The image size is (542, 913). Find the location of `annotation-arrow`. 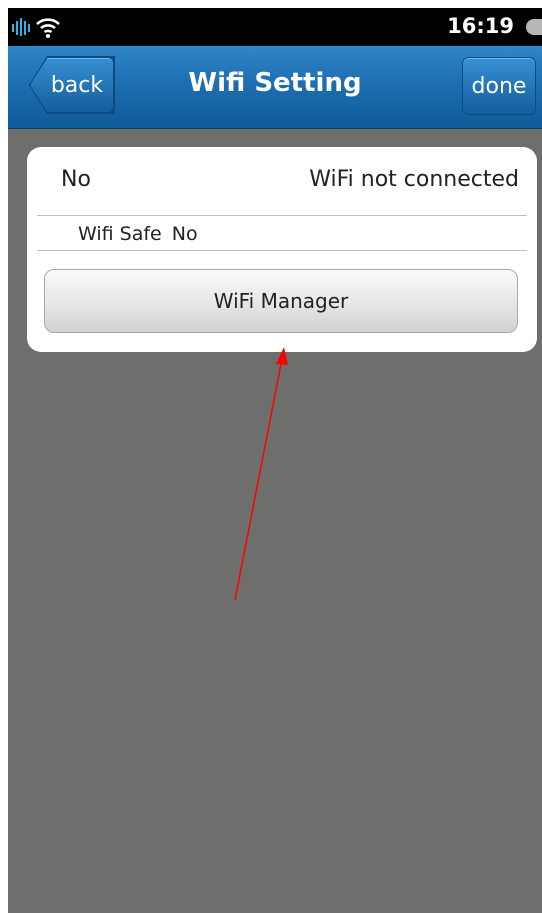

annotation-arrow is located at coordinates (261, 474).